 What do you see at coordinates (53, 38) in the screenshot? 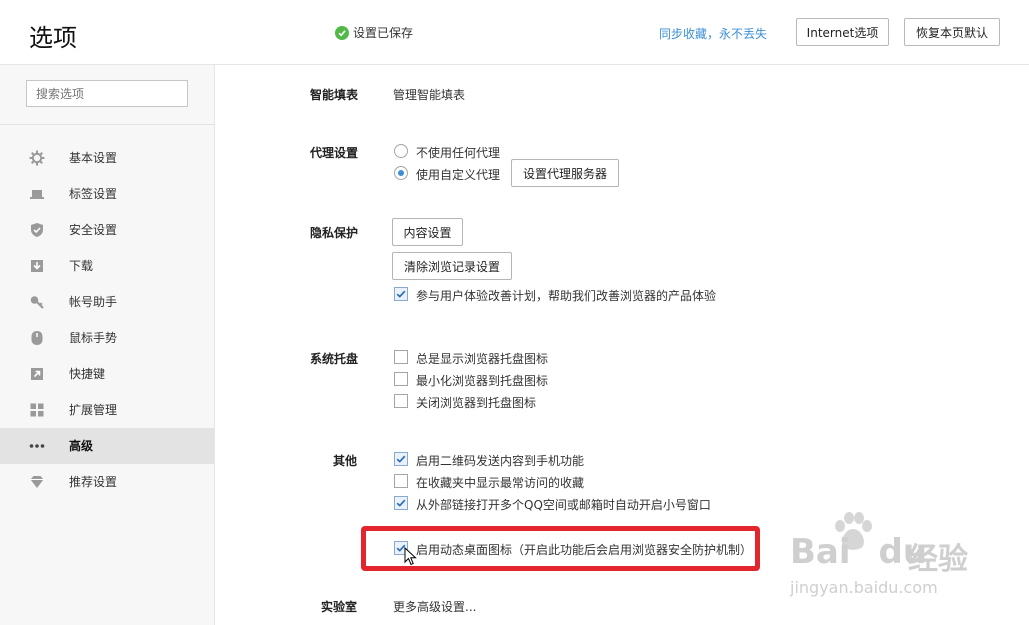
I see `page-title: 选项` at bounding box center [53, 38].